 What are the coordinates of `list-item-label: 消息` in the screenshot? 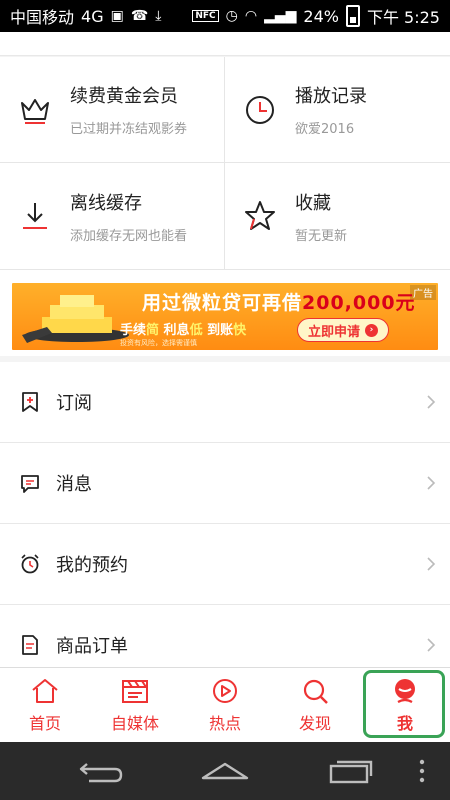 It's located at (74, 484).